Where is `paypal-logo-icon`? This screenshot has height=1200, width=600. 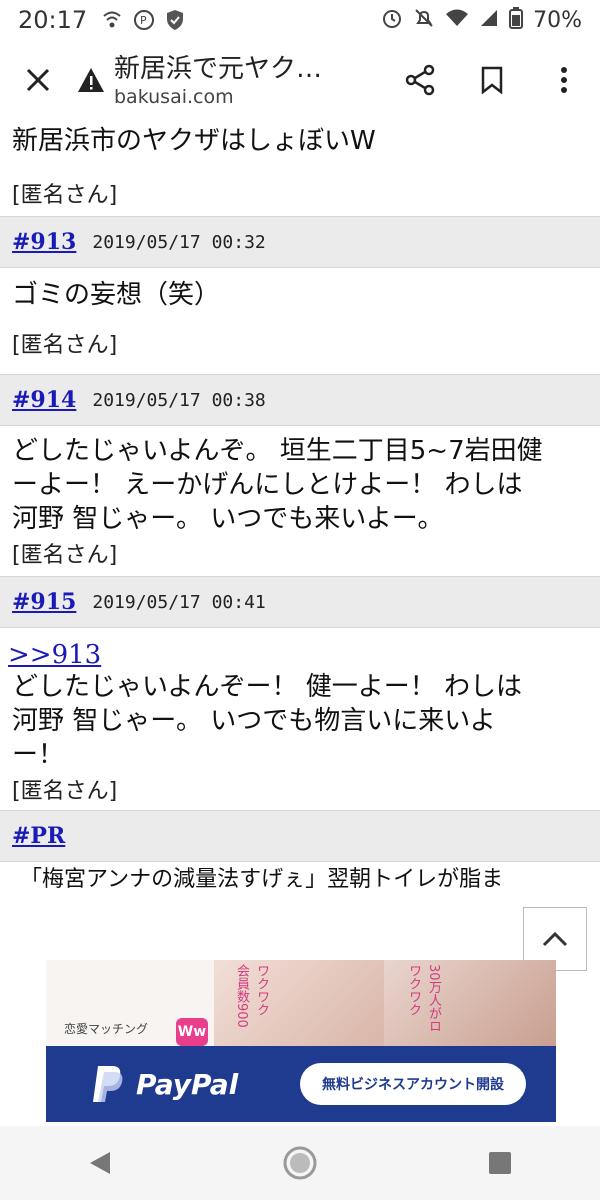
paypal-logo-icon is located at coordinates (108, 1084).